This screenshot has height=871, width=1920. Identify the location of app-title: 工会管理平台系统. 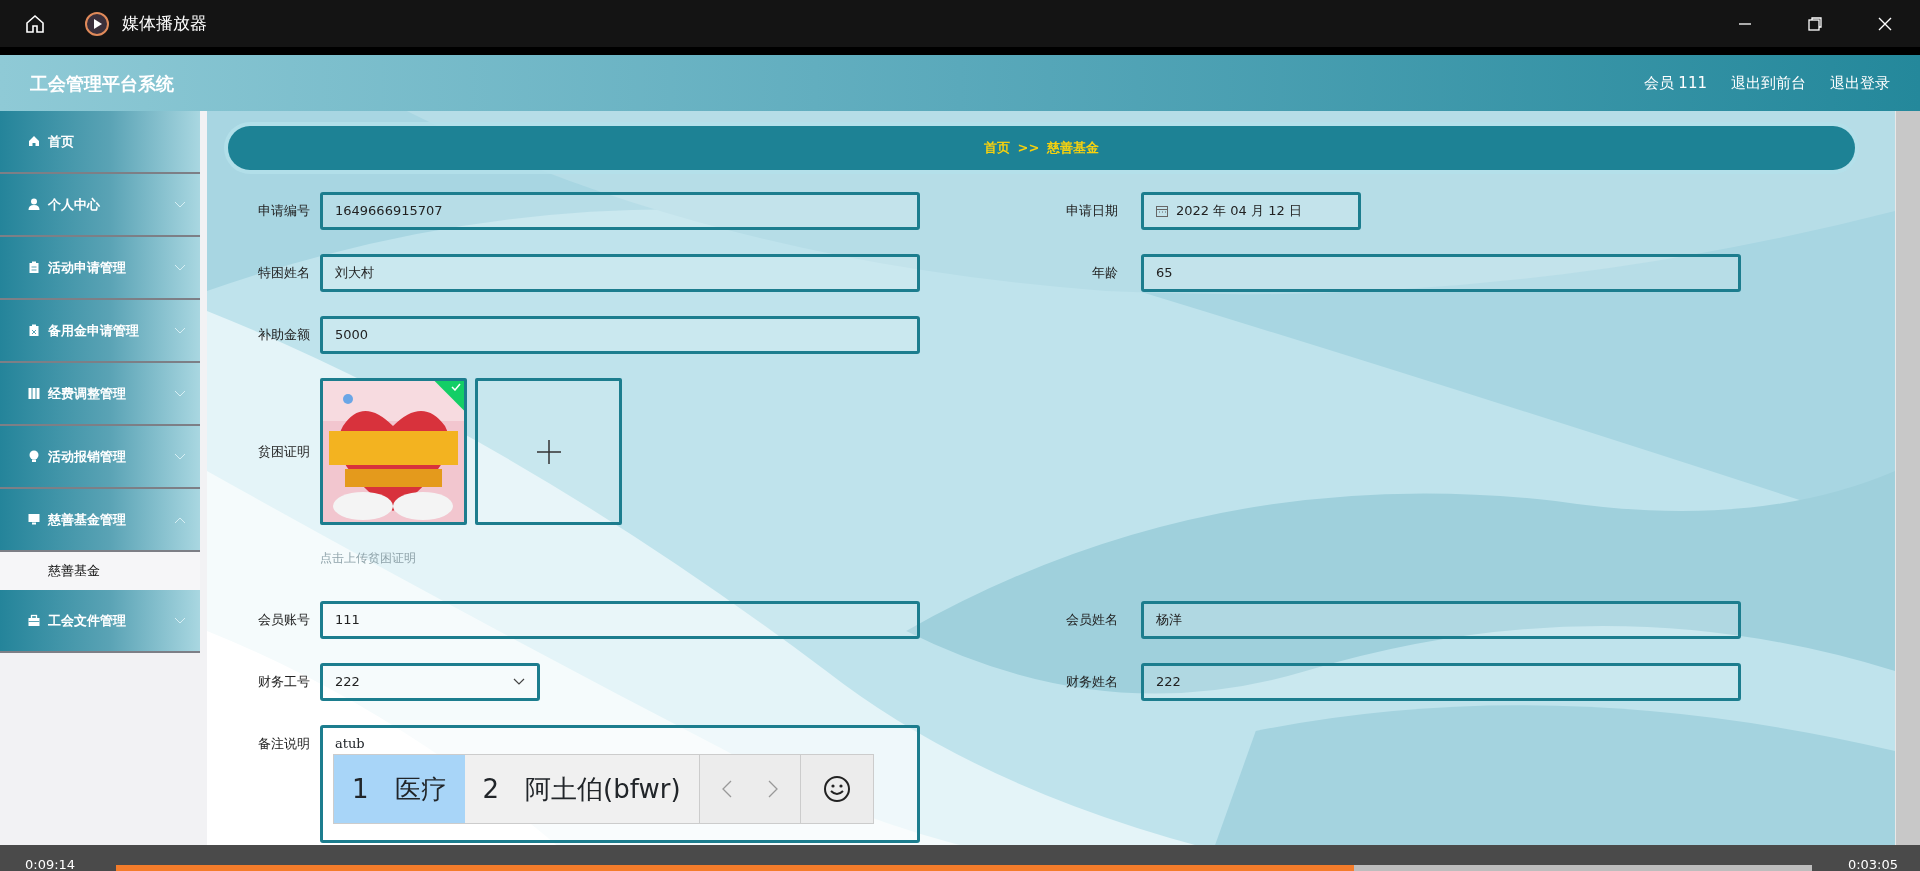
(102, 83).